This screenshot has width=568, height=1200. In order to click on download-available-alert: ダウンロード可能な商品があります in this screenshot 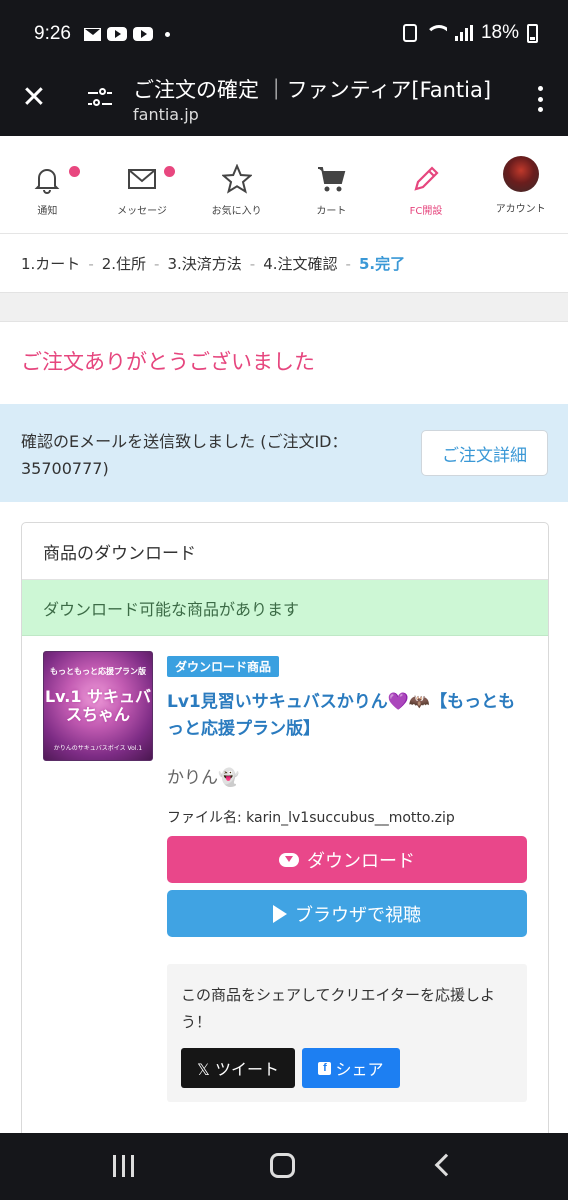, I will do `click(285, 608)`.